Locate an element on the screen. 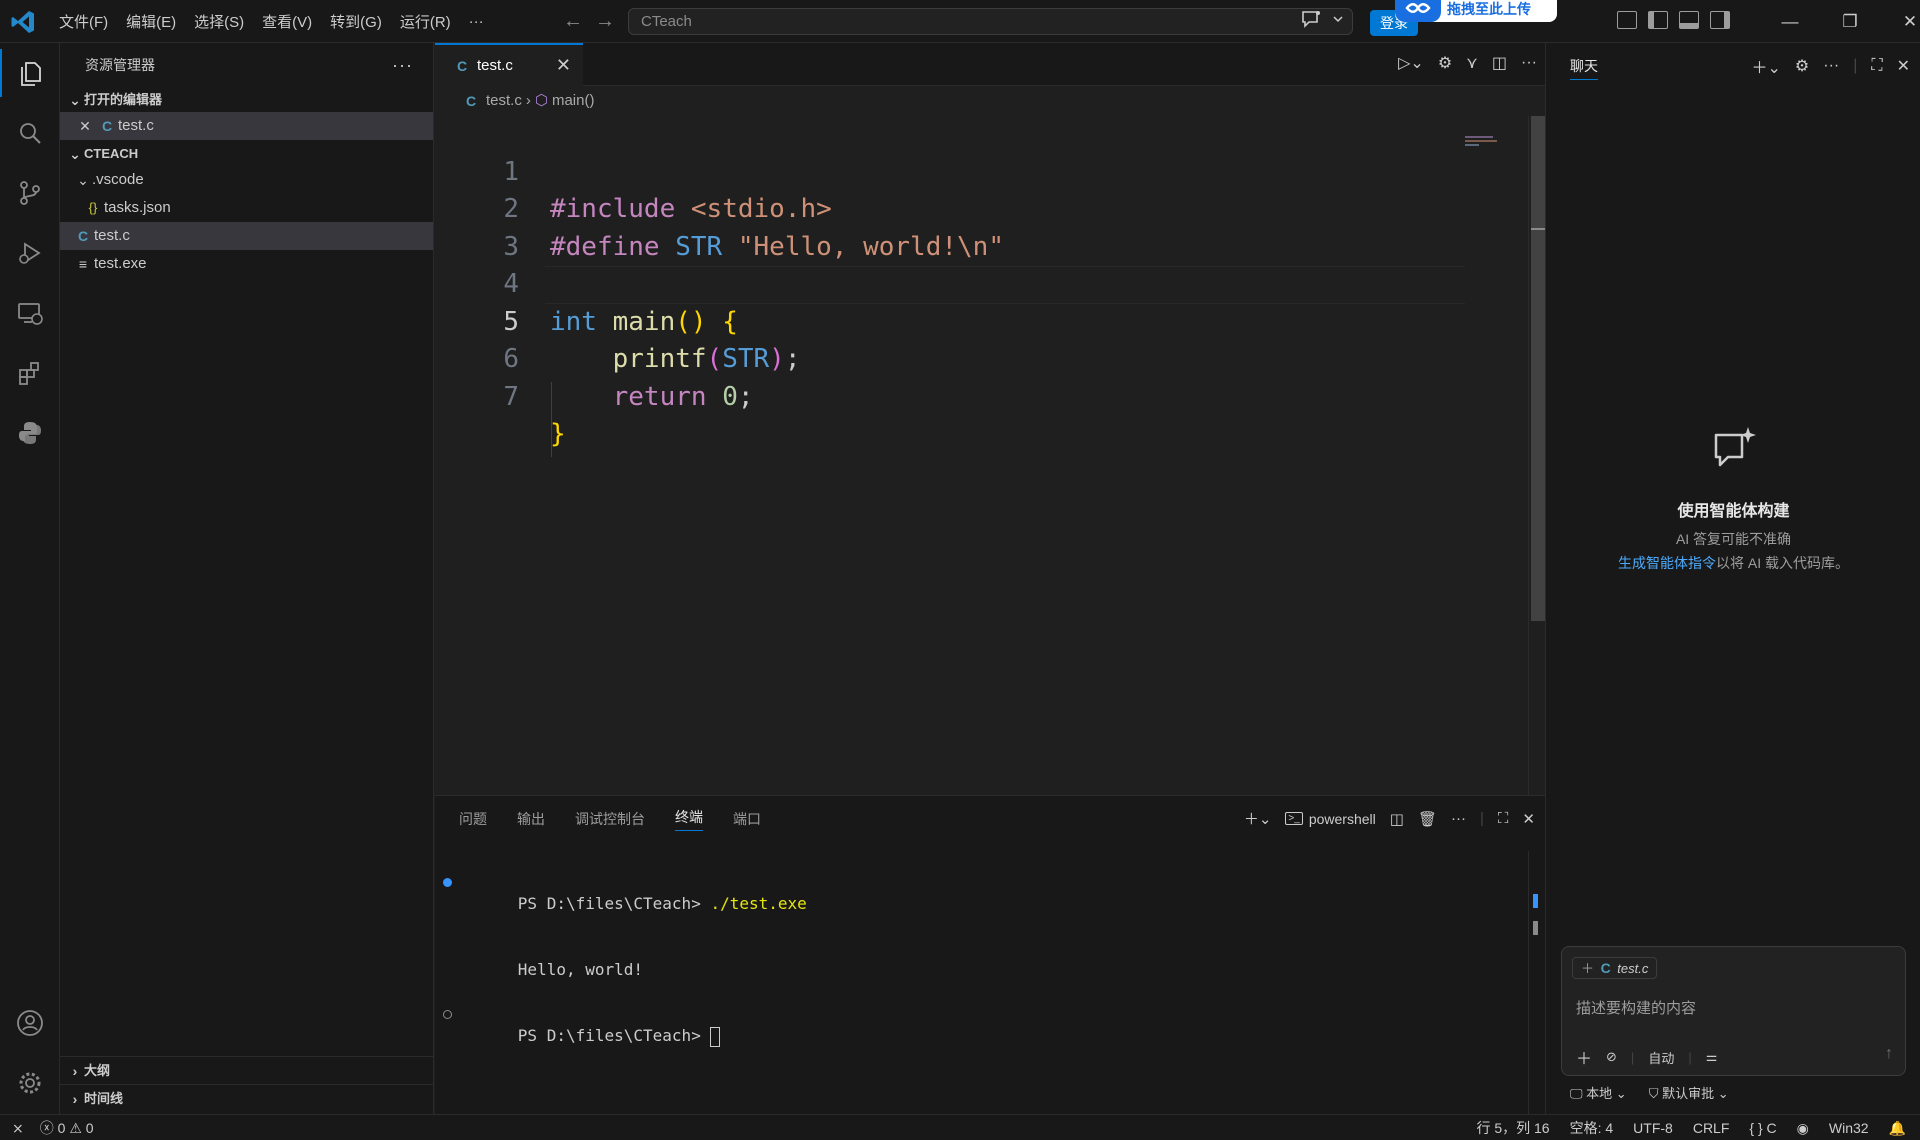  maximize-icon: ⛶ is located at coordinates (1876, 66).